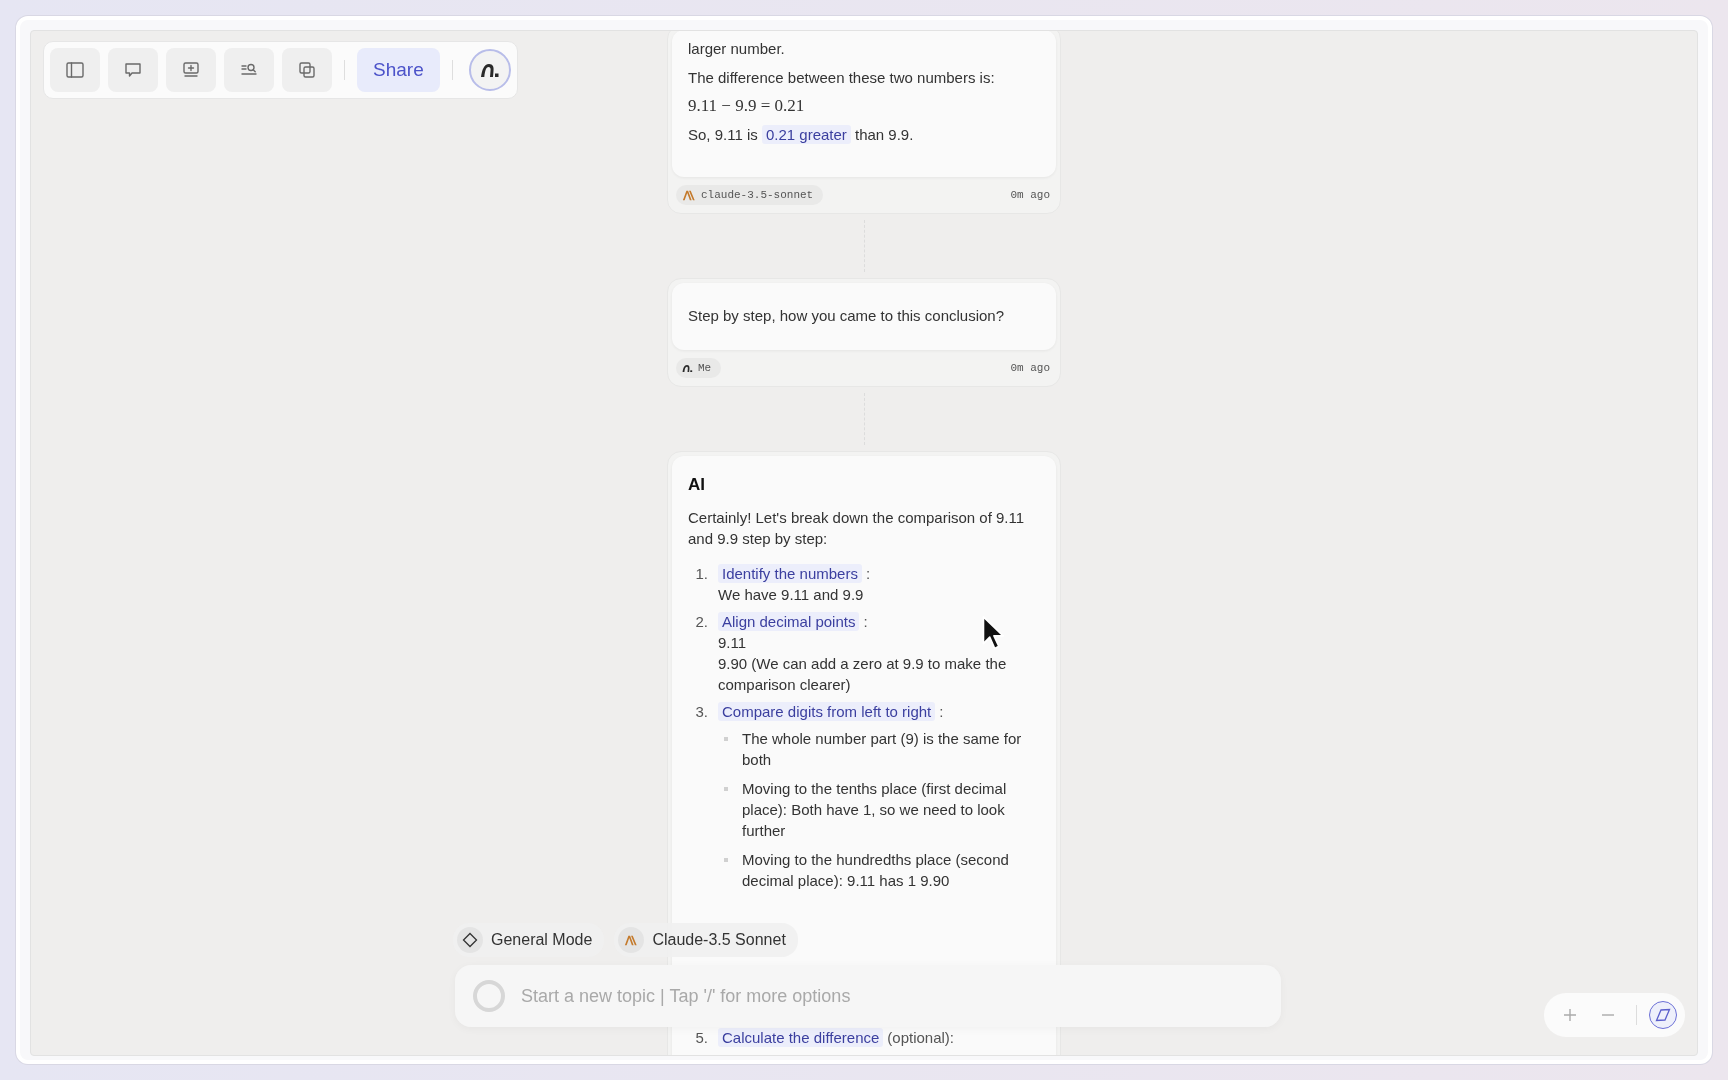 Image resolution: width=1728 pixels, height=1080 pixels. Describe the element at coordinates (701, 622) in the screenshot. I see `step-number: 2.` at that location.